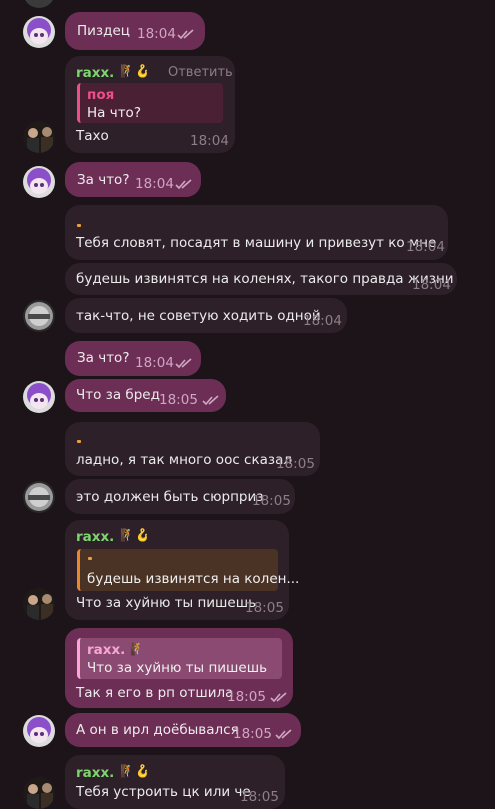 The image size is (495, 809). I want to click on message-text: Так я его в рп отшила, so click(155, 693).